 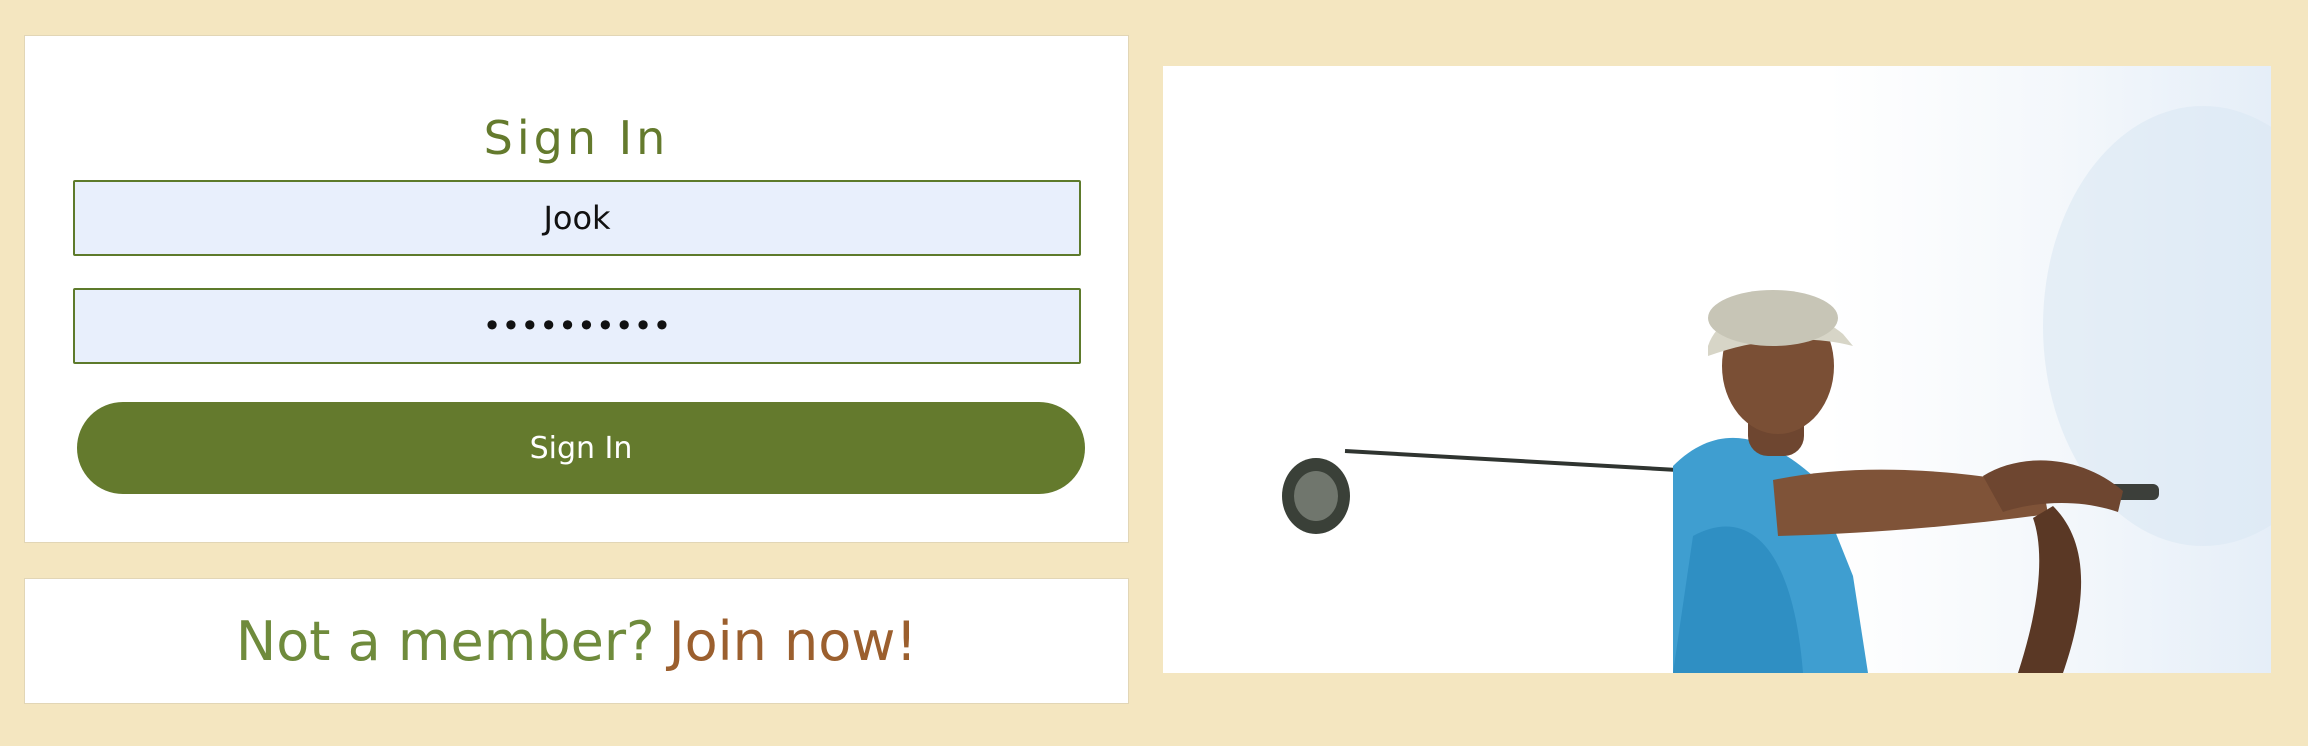 I want to click on sign-in-button: Sign In, so click(x=581, y=448).